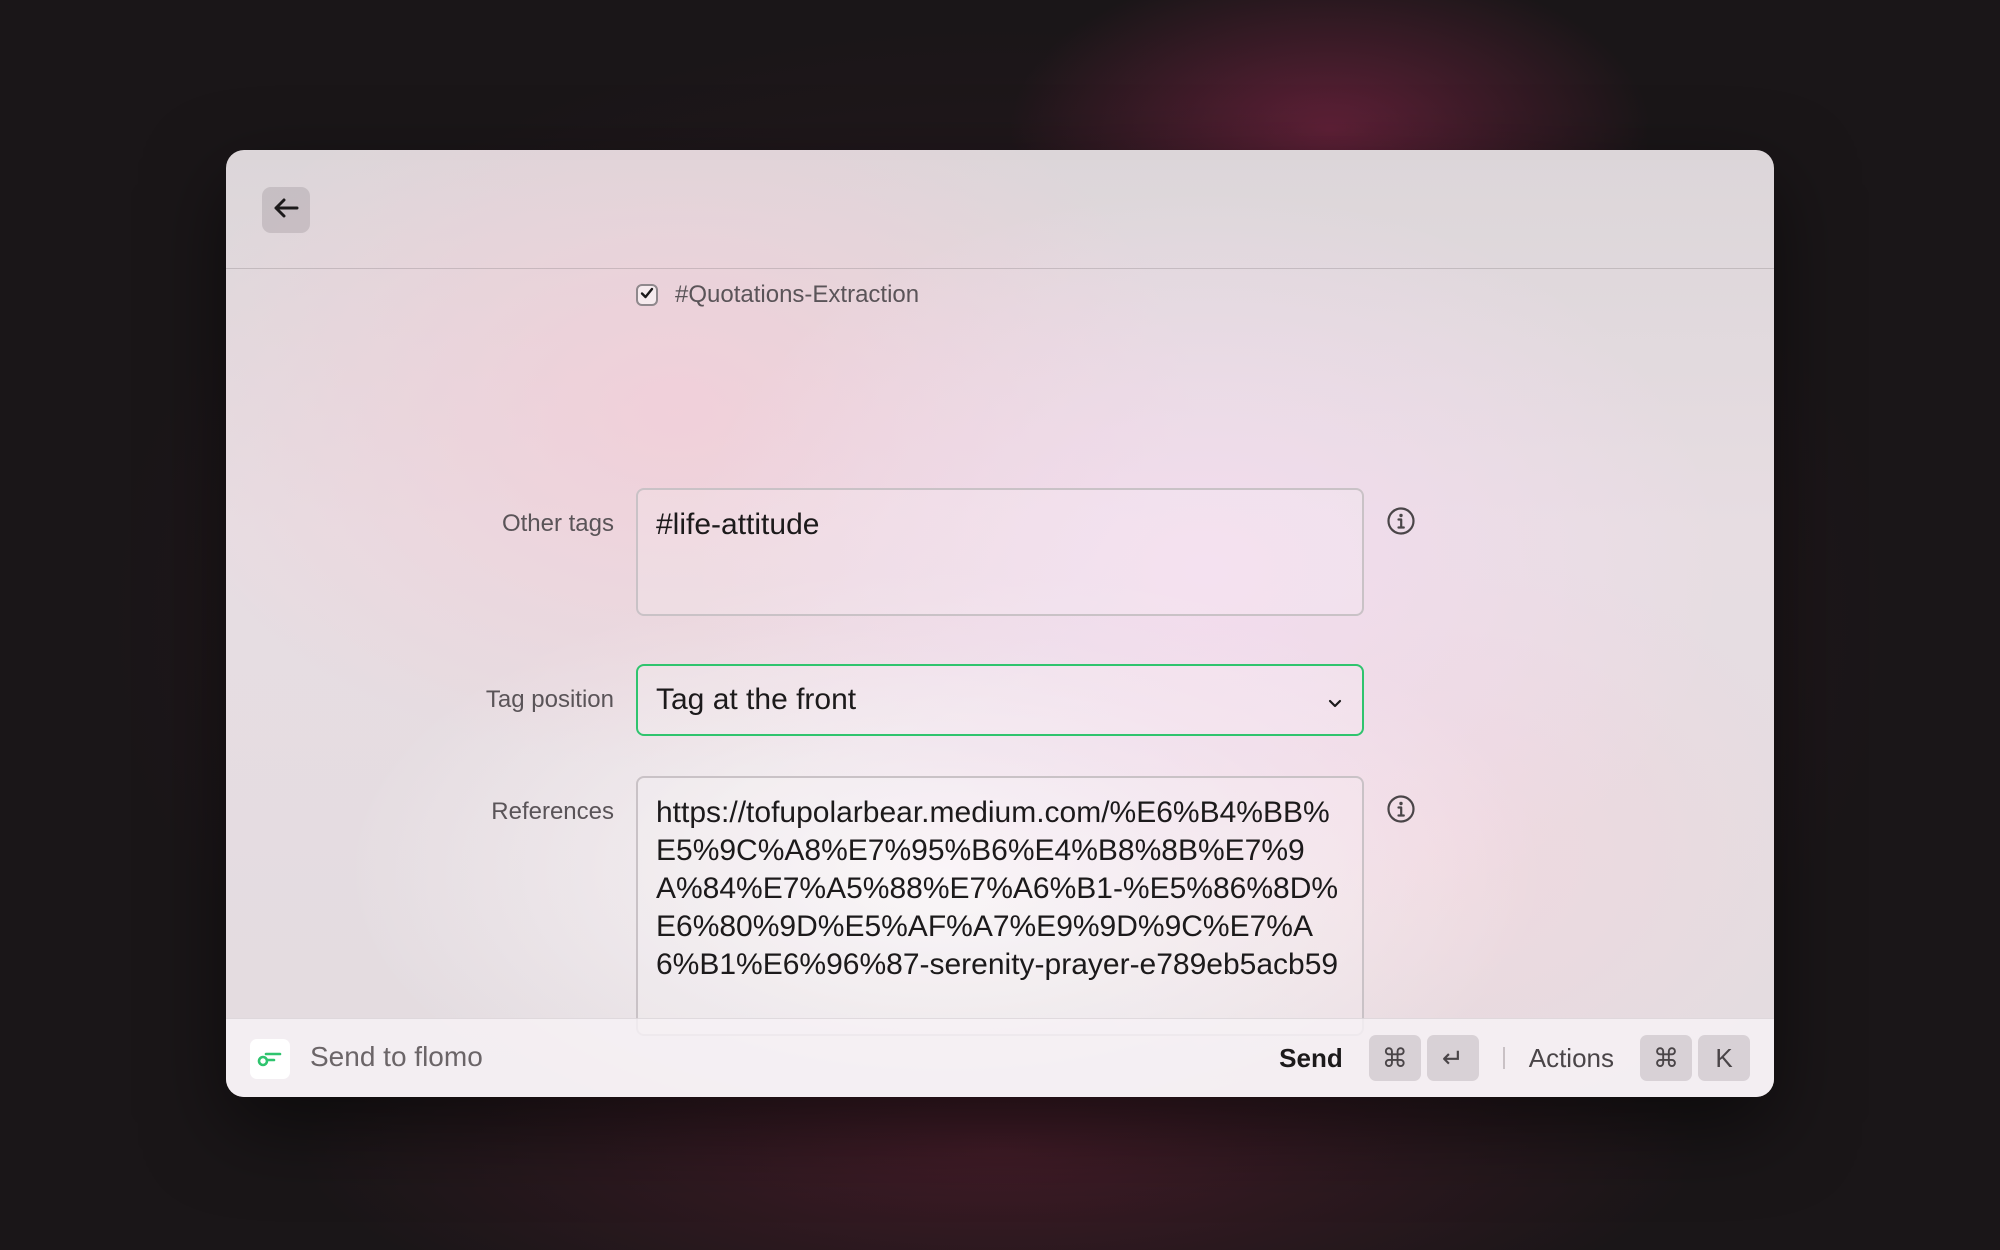  Describe the element at coordinates (1571, 1058) in the screenshot. I see `actions-button: Actions` at that location.